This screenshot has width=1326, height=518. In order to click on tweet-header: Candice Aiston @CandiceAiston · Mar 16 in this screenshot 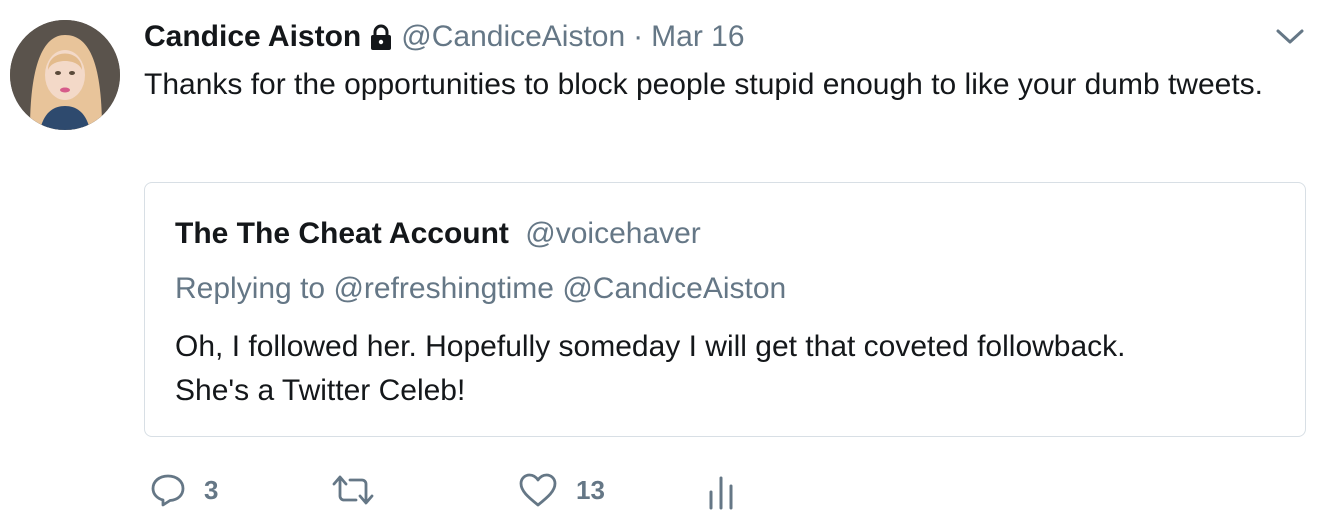, I will do `click(444, 37)`.